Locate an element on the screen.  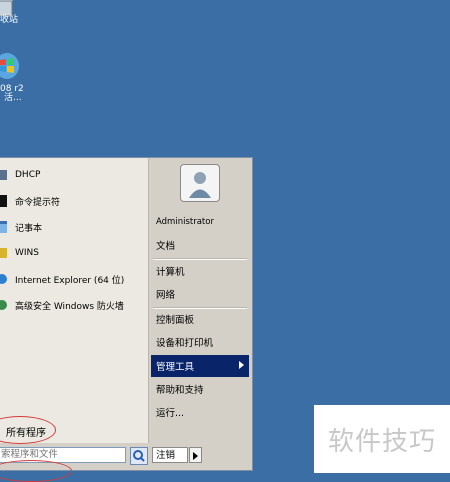
program-label: 记事本 is located at coordinates (29, 228).